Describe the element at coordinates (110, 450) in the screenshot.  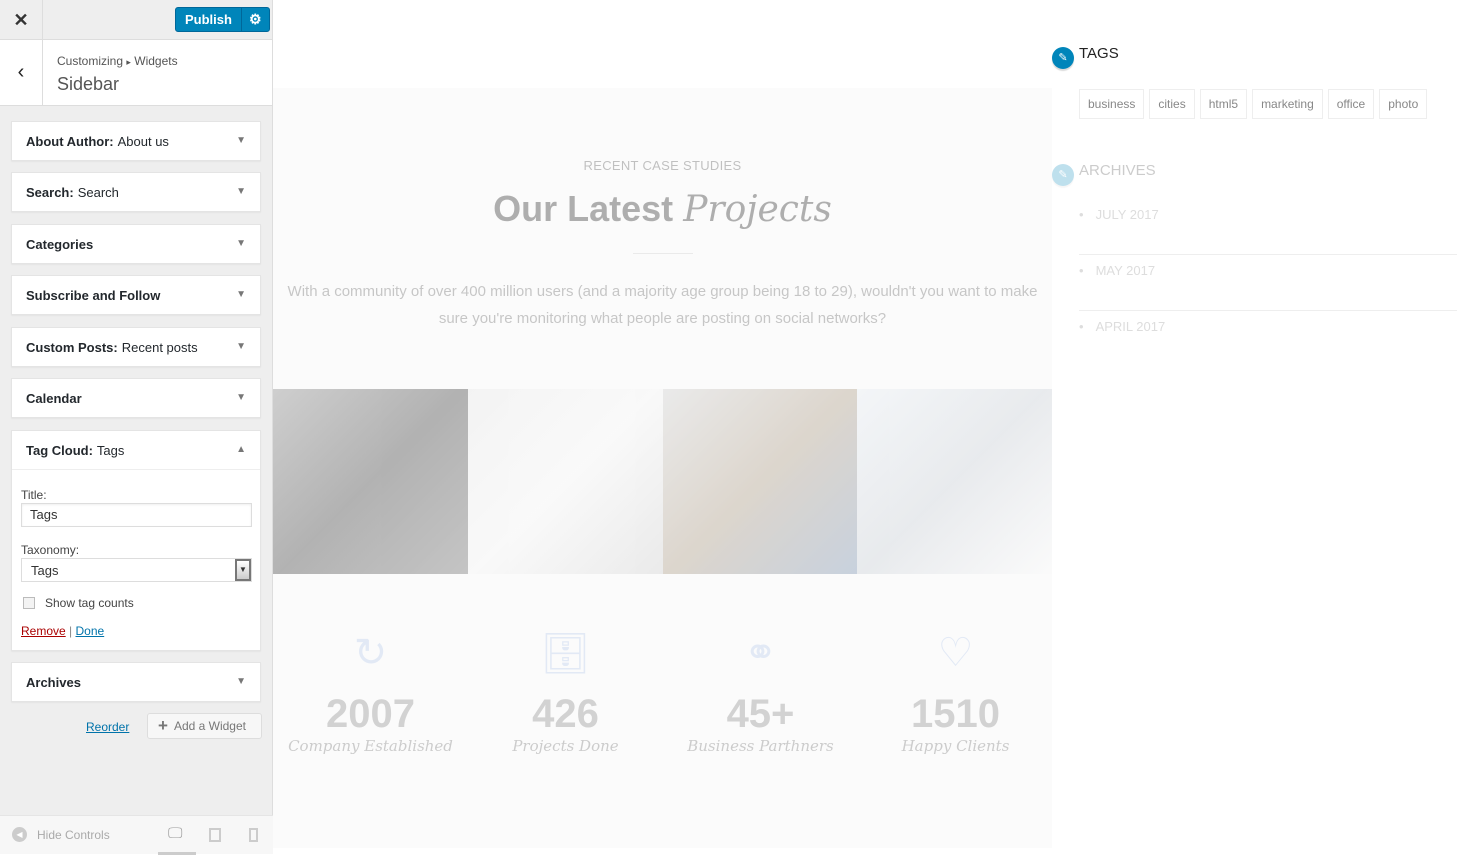
I see `widget-title: Tags` at that location.